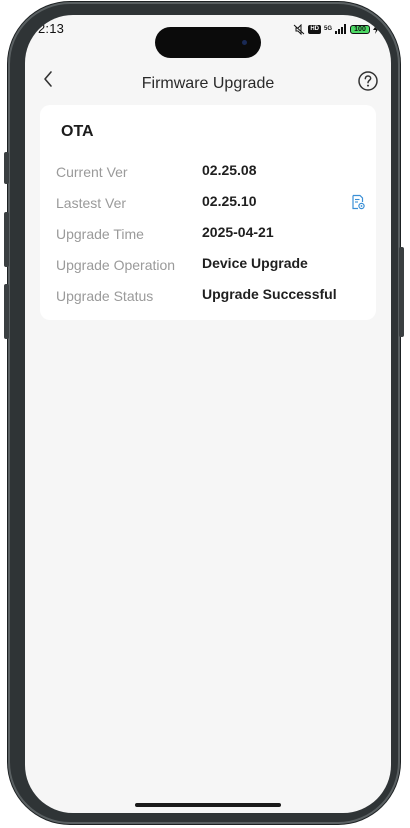 The height and width of the screenshot is (828, 410). What do you see at coordinates (299, 29) in the screenshot?
I see `mute-icon` at bounding box center [299, 29].